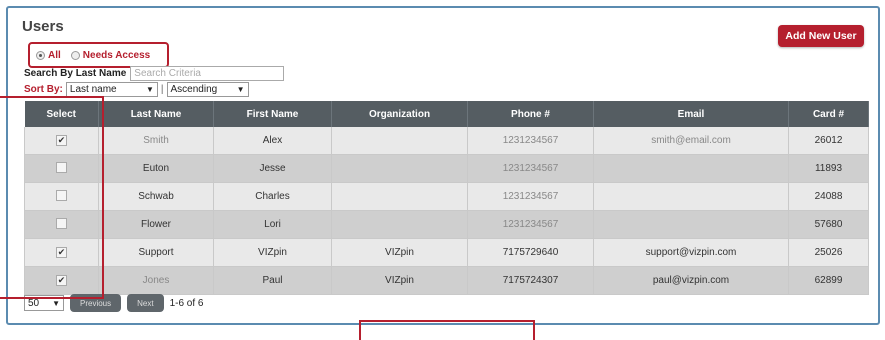  What do you see at coordinates (828, 252) in the screenshot?
I see `card-cell: 25026` at bounding box center [828, 252].